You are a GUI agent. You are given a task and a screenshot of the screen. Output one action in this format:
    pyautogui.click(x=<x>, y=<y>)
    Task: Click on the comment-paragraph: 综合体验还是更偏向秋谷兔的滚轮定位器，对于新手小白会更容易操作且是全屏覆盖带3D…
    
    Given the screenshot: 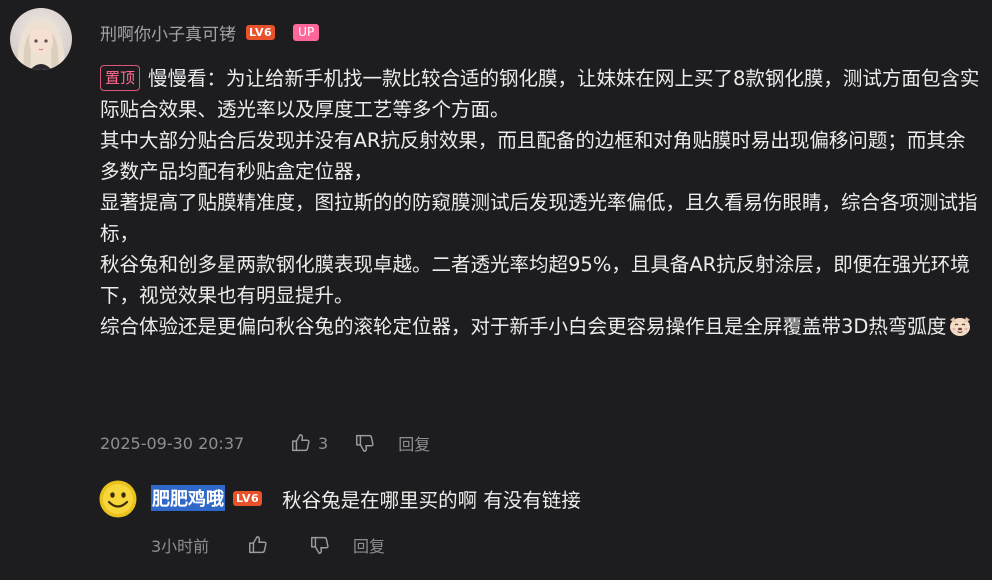 What is the action you would take?
    pyautogui.click(x=541, y=326)
    